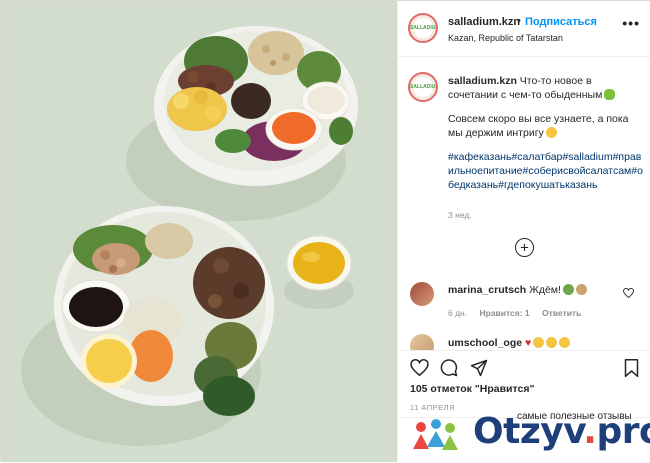  I want to click on comment-like-heart-icon, so click(628, 293).